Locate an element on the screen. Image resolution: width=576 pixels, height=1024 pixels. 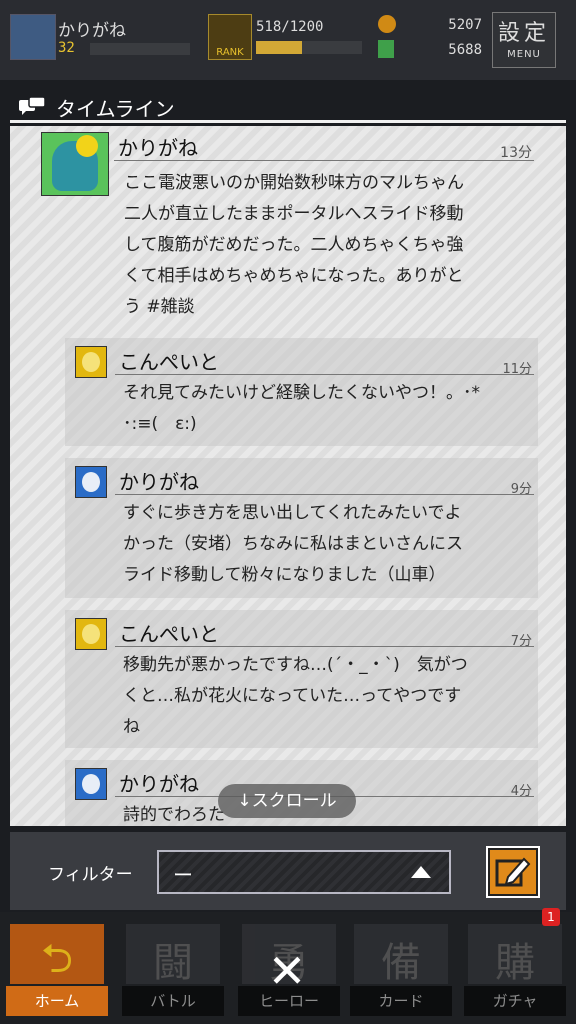
notification-badge: 1 is located at coordinates (551, 917).